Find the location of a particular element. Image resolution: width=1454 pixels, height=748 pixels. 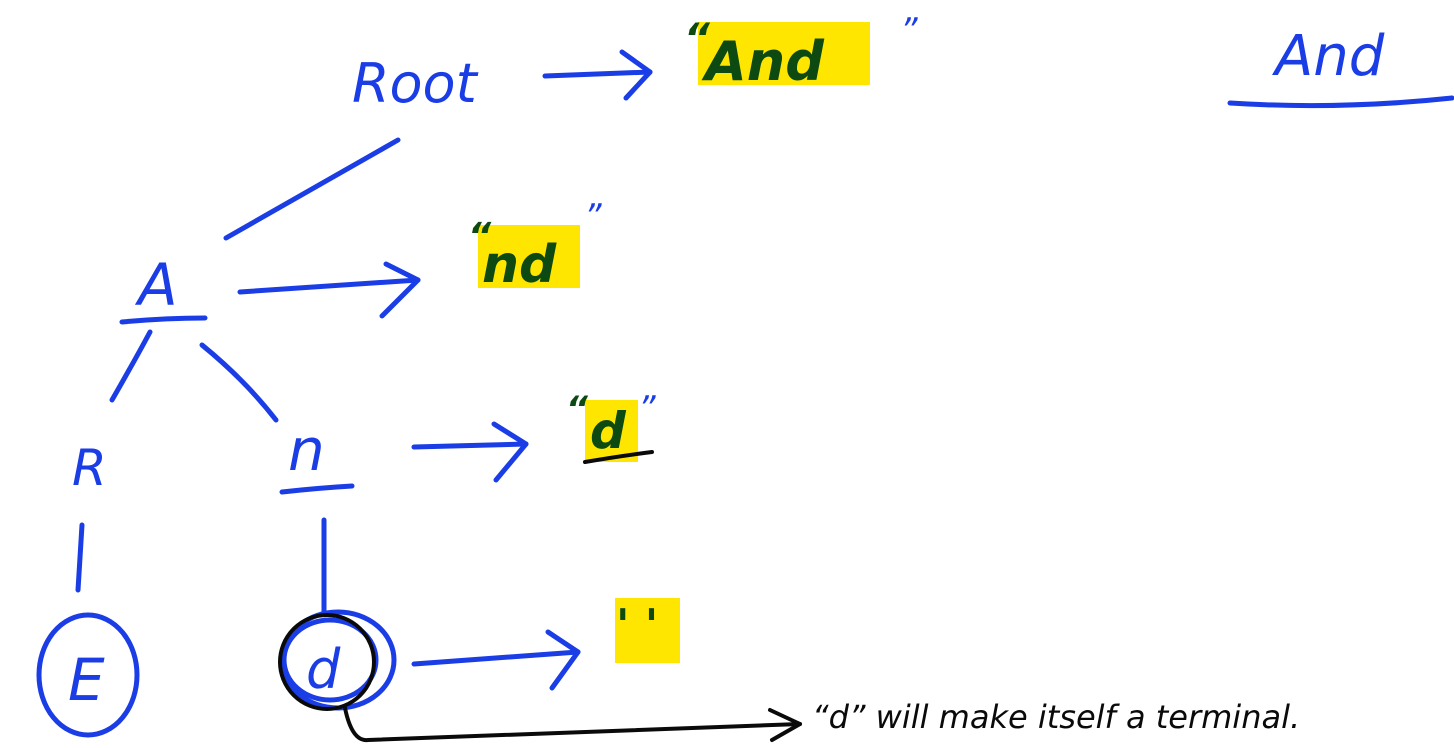

node-a-underline is located at coordinates (163, 320).